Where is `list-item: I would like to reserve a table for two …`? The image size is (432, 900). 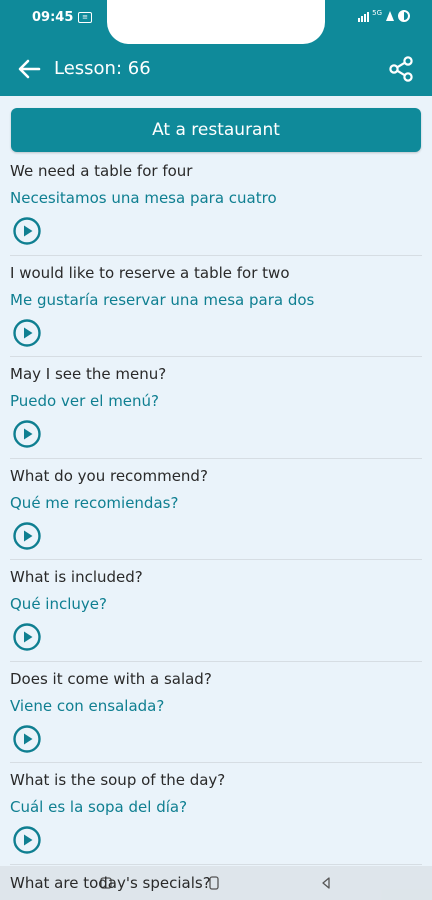 list-item: I would like to reserve a table for two … is located at coordinates (216, 306).